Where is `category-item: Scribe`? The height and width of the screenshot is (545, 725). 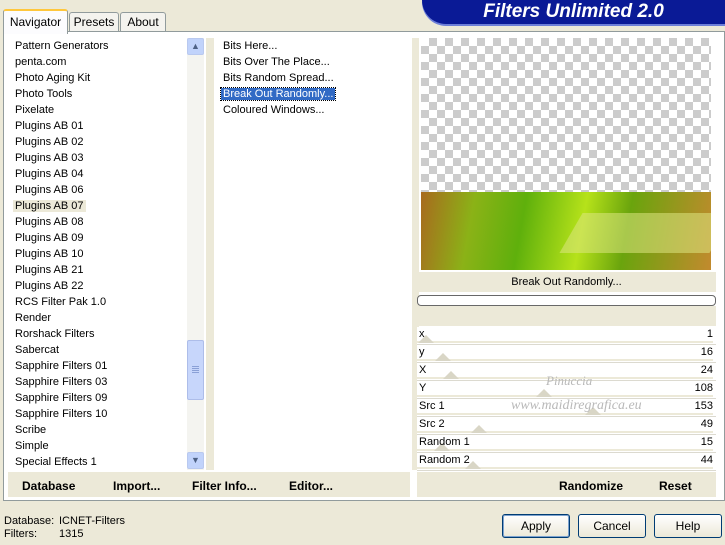 category-item: Scribe is located at coordinates (99, 430).